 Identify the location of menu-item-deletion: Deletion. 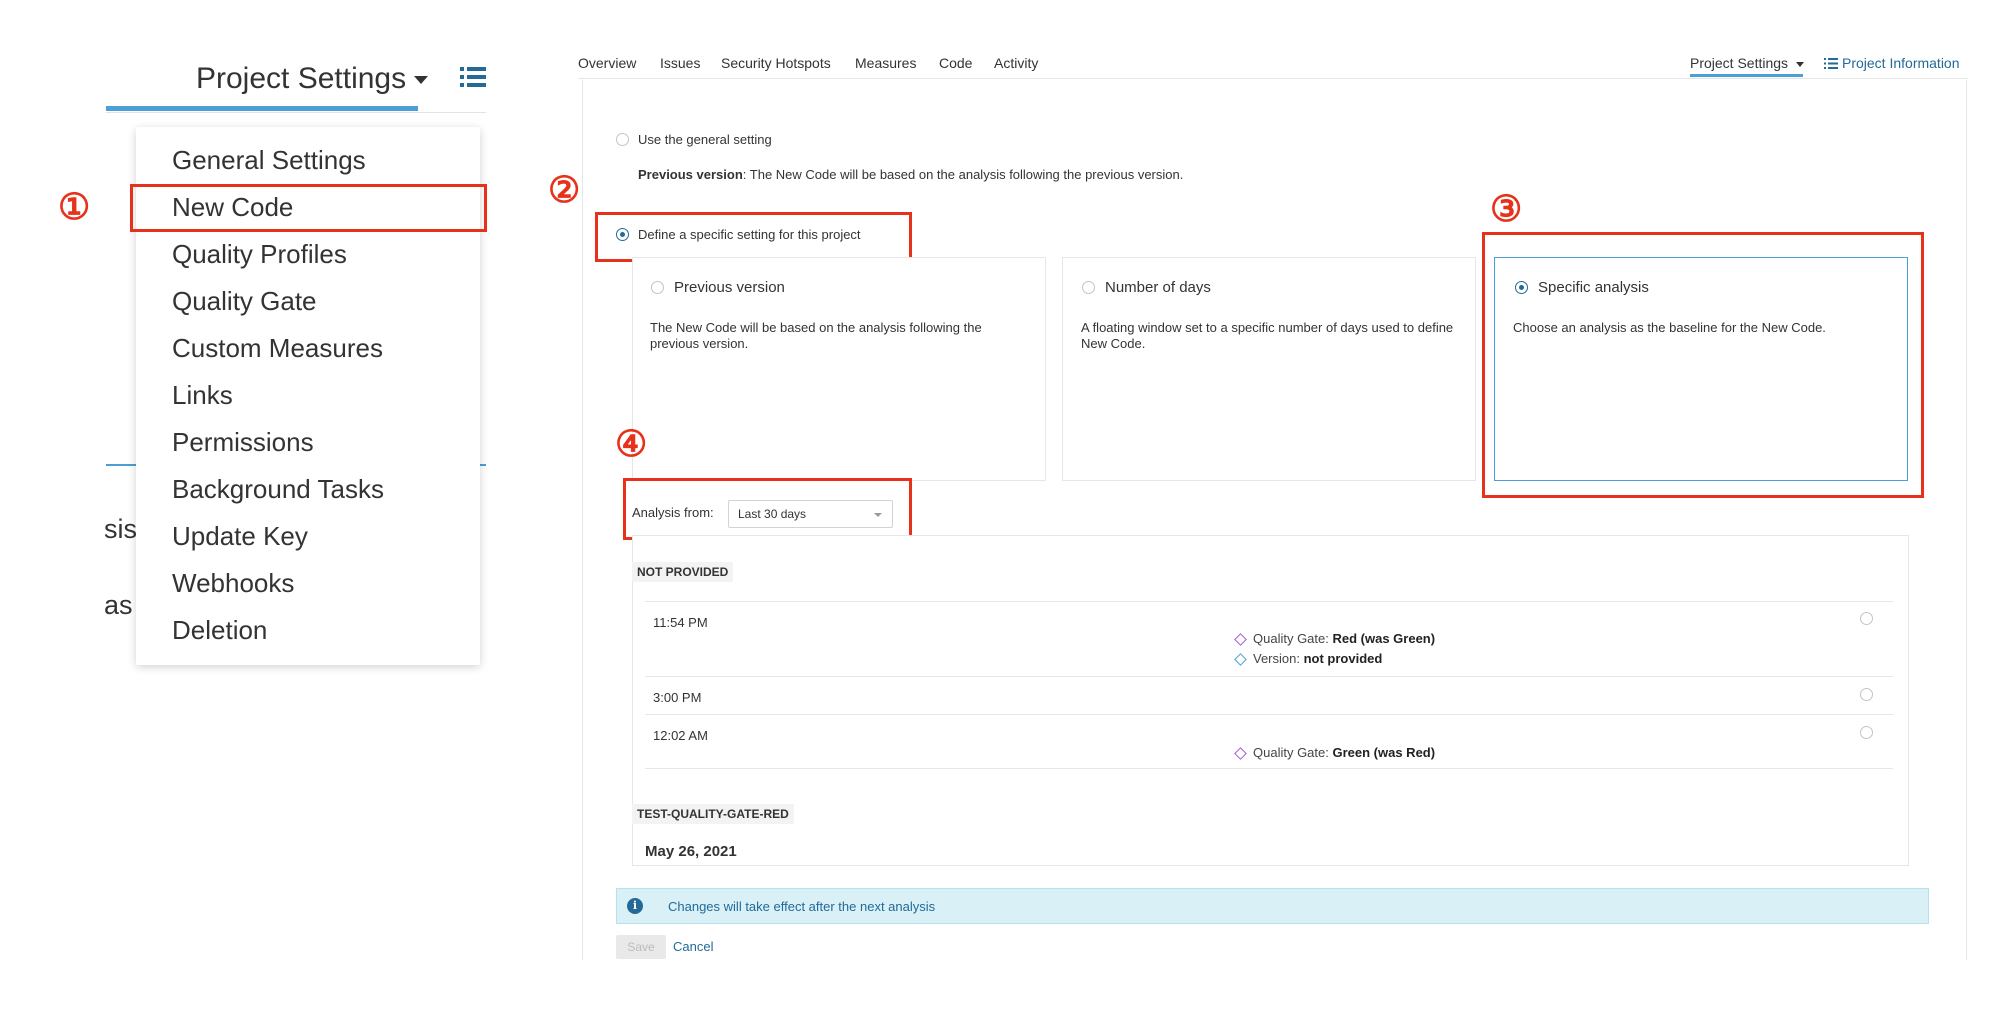
(219, 630).